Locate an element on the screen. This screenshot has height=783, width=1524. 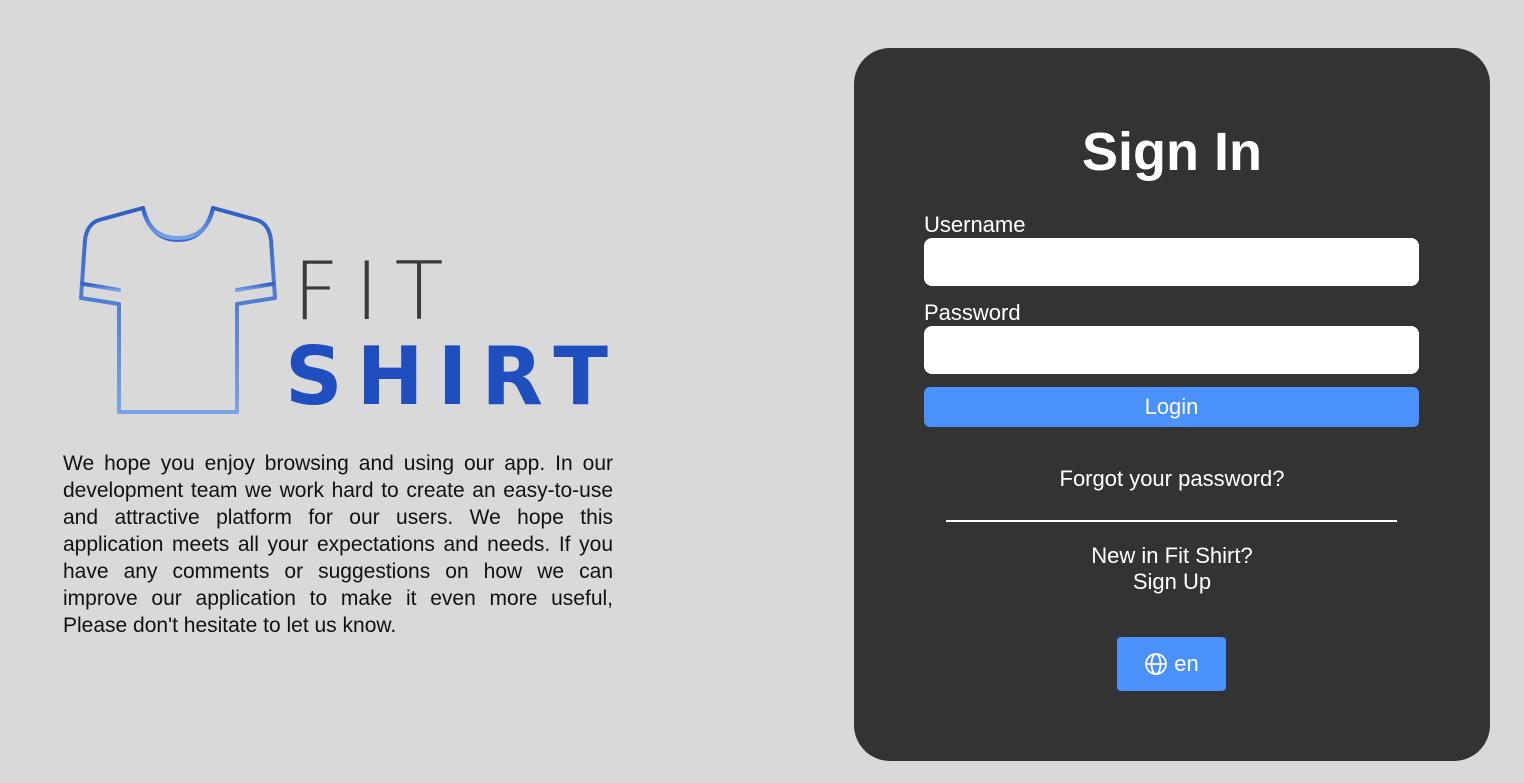
sign-up-link: Sign Up is located at coordinates (1172, 582).